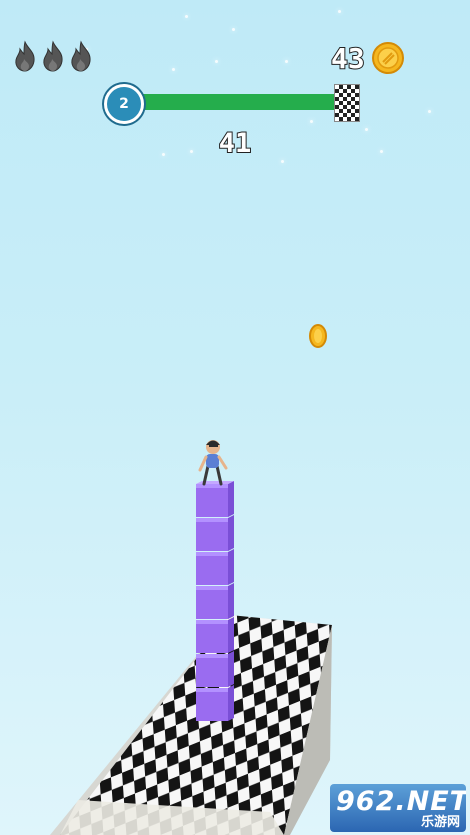 Image resolution: width=470 pixels, height=835 pixels. I want to click on player-character, so click(213, 463).